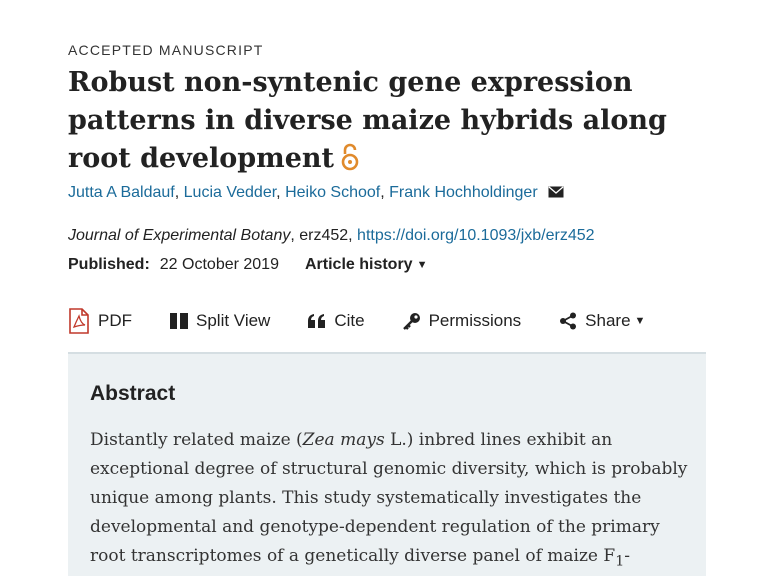 The height and width of the screenshot is (576, 768). Describe the element at coordinates (219, 264) in the screenshot. I see `published-date: 22 October 2019` at that location.